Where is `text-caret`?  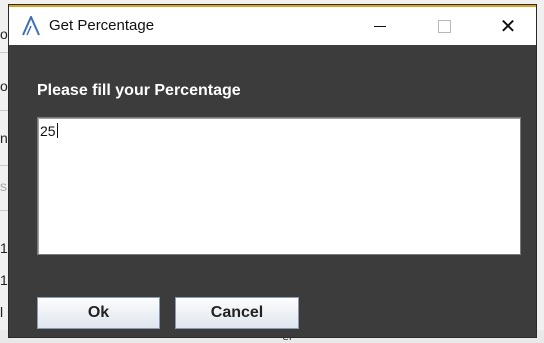 text-caret is located at coordinates (57, 130).